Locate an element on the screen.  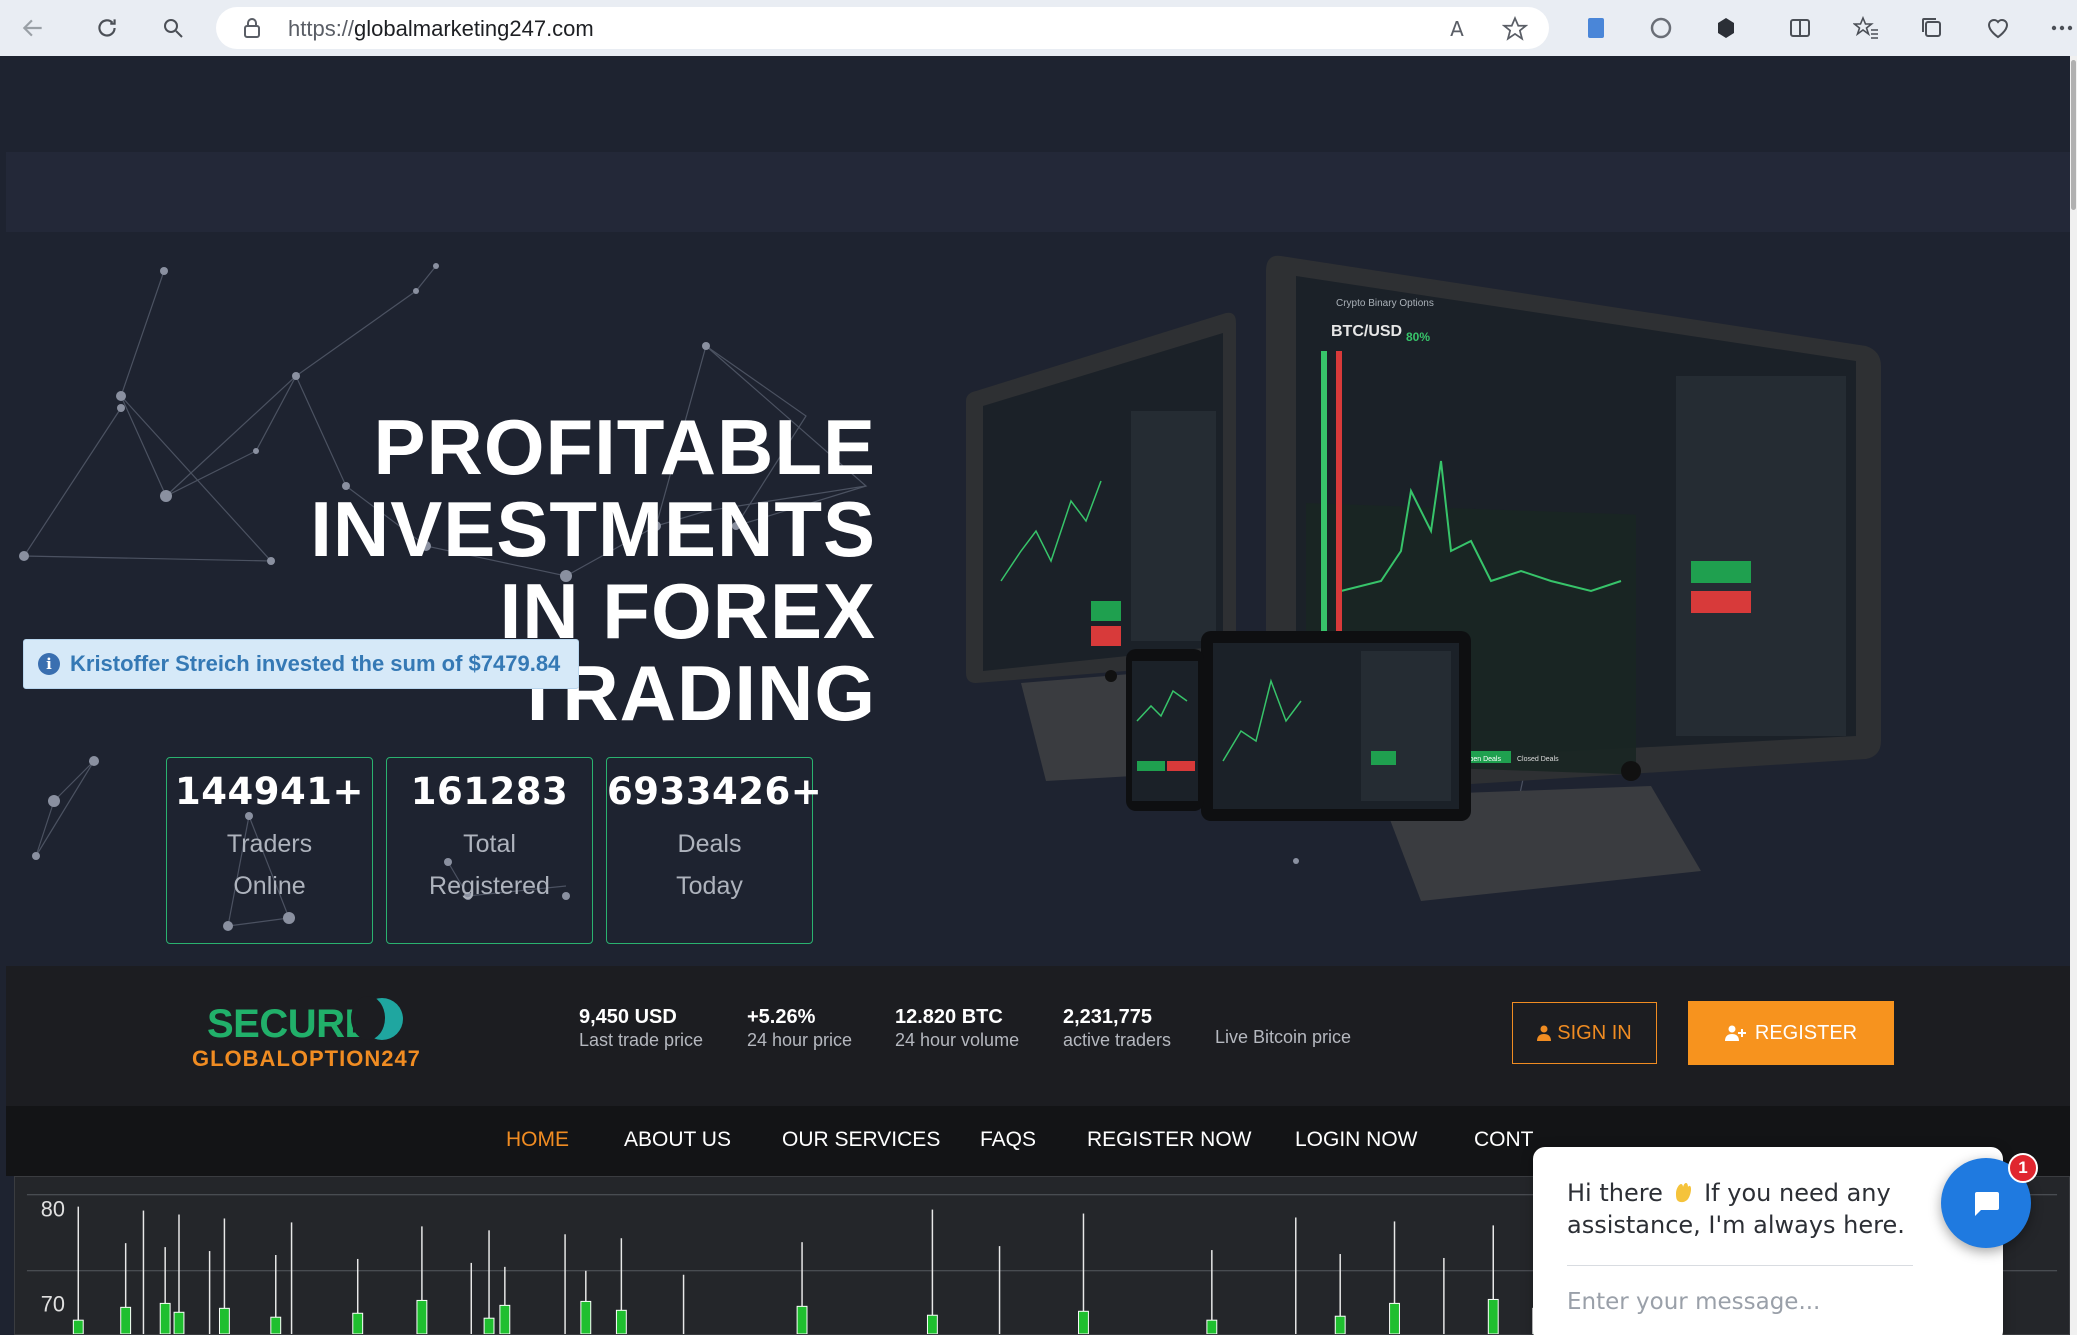
chat-message-input is located at coordinates (1740, 1302).